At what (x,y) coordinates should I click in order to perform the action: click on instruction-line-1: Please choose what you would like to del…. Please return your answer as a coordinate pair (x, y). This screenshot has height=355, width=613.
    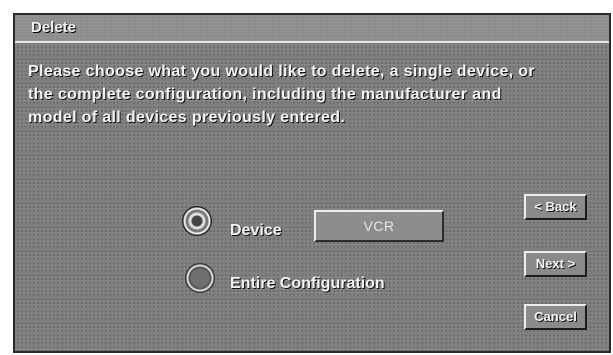
    Looking at the image, I should click on (281, 71).